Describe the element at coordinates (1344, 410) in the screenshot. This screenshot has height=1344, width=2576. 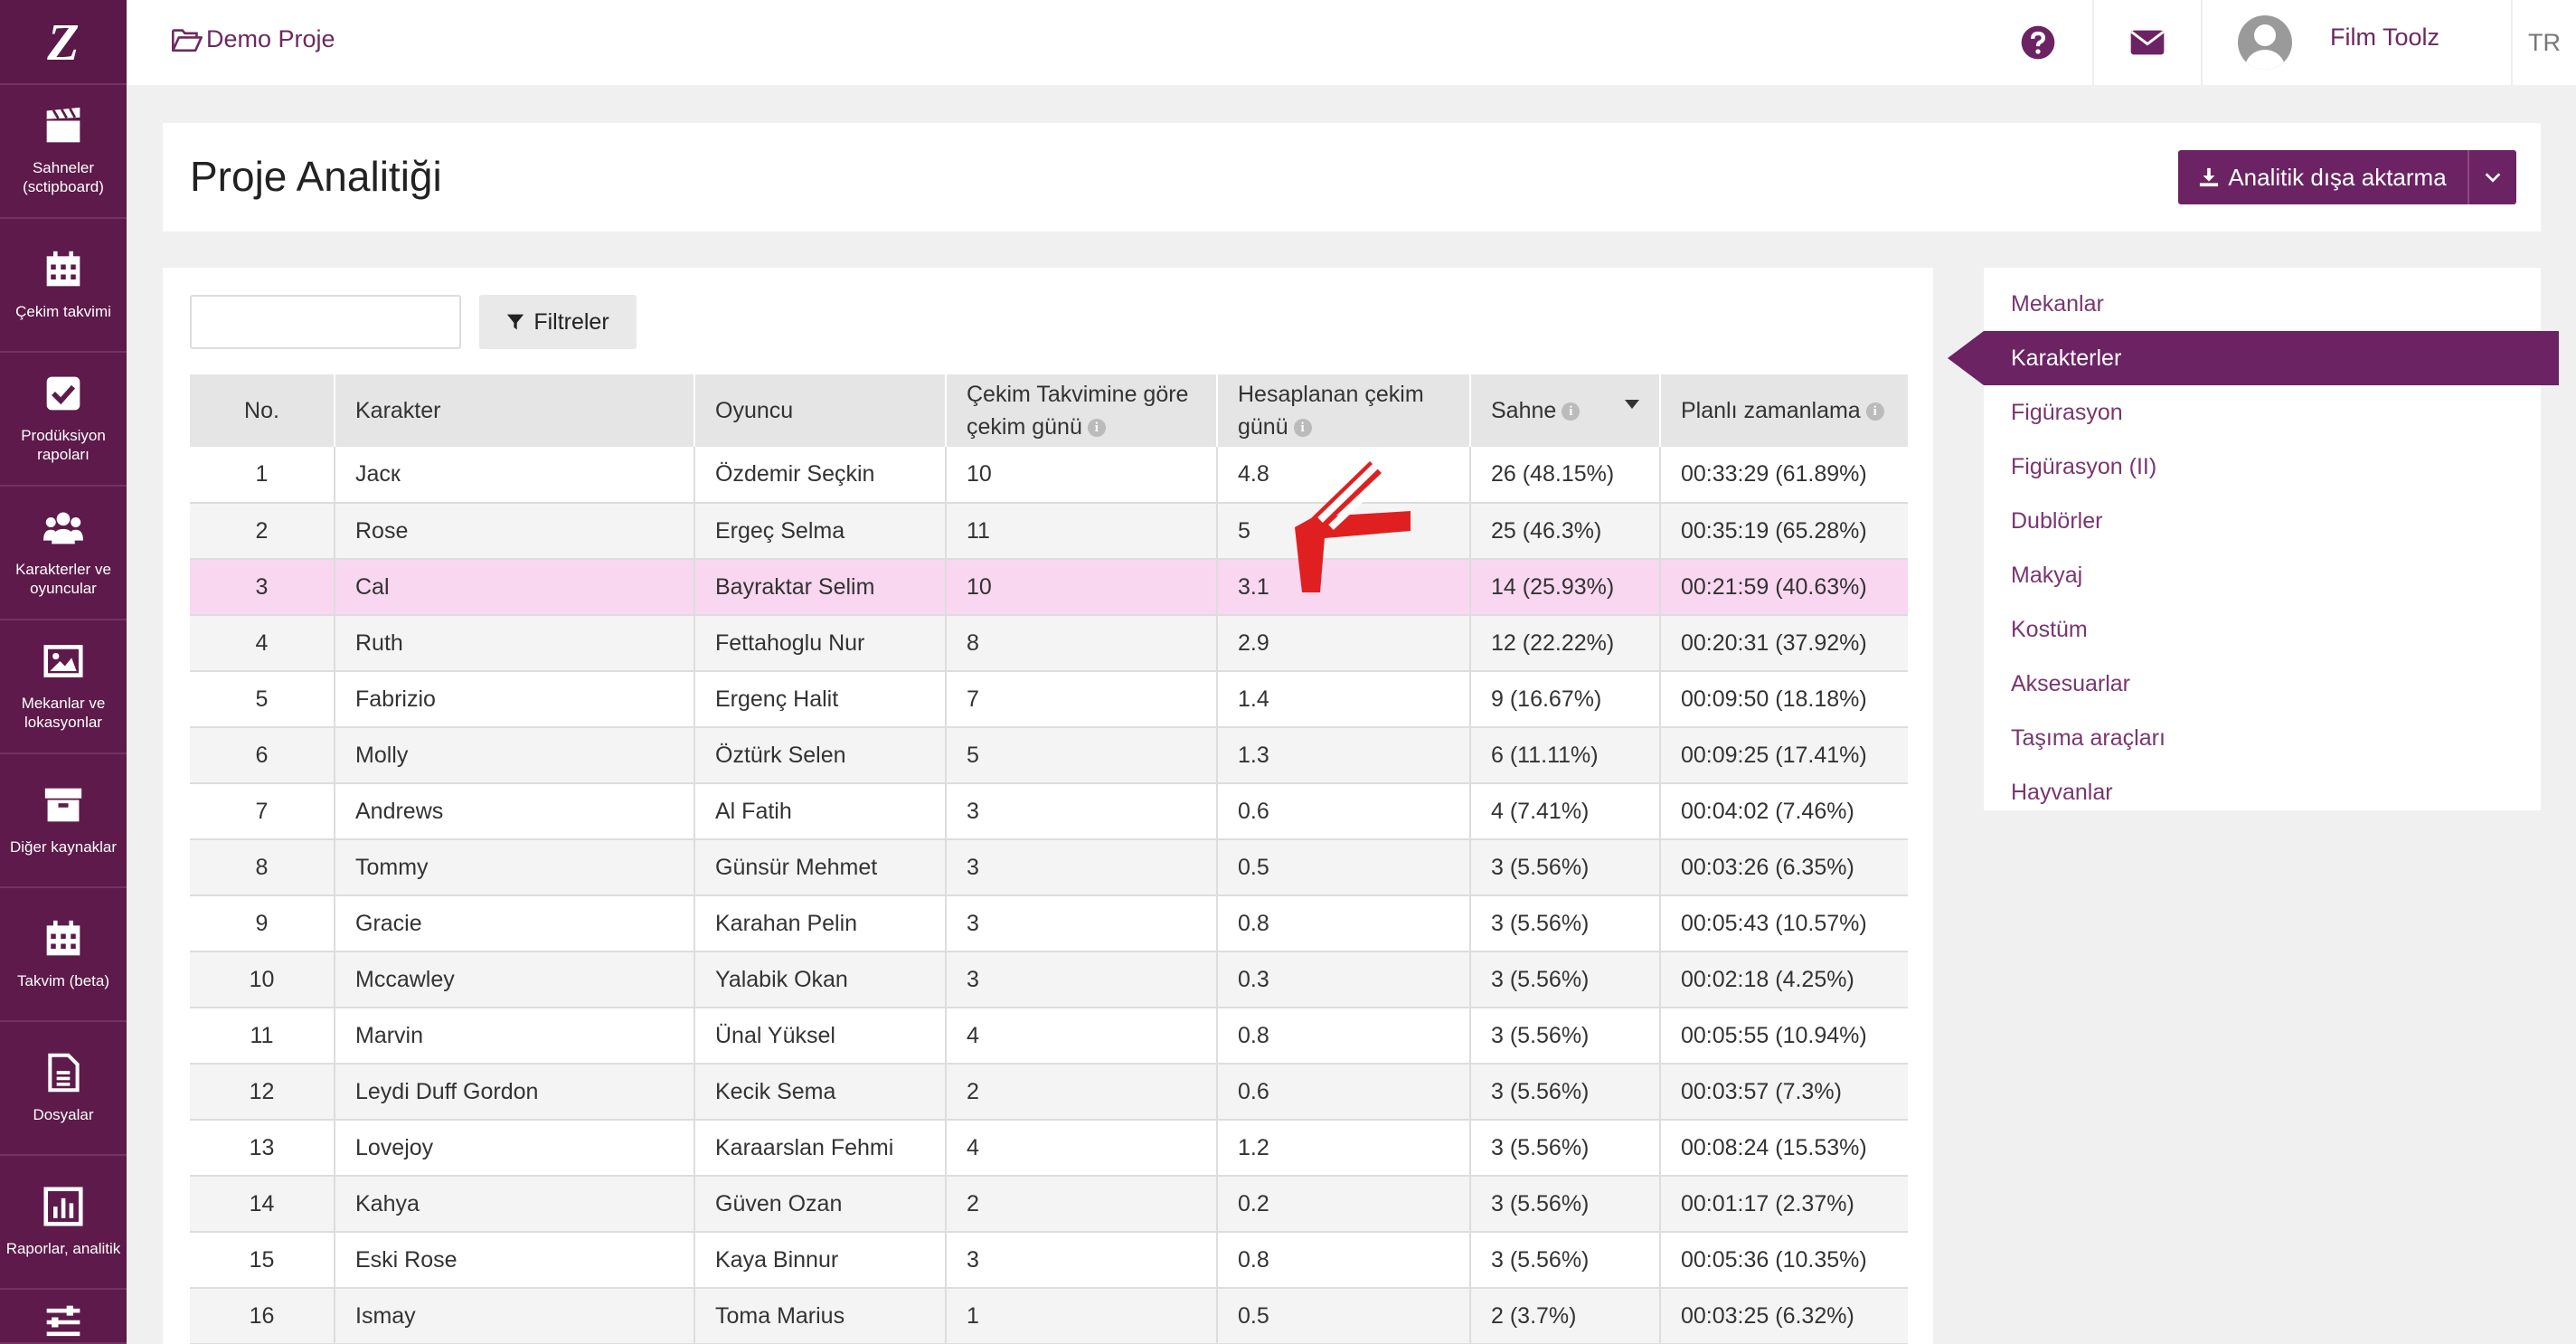
I see `col-header-calculated-days: Hesaplanan çekim günü i` at that location.